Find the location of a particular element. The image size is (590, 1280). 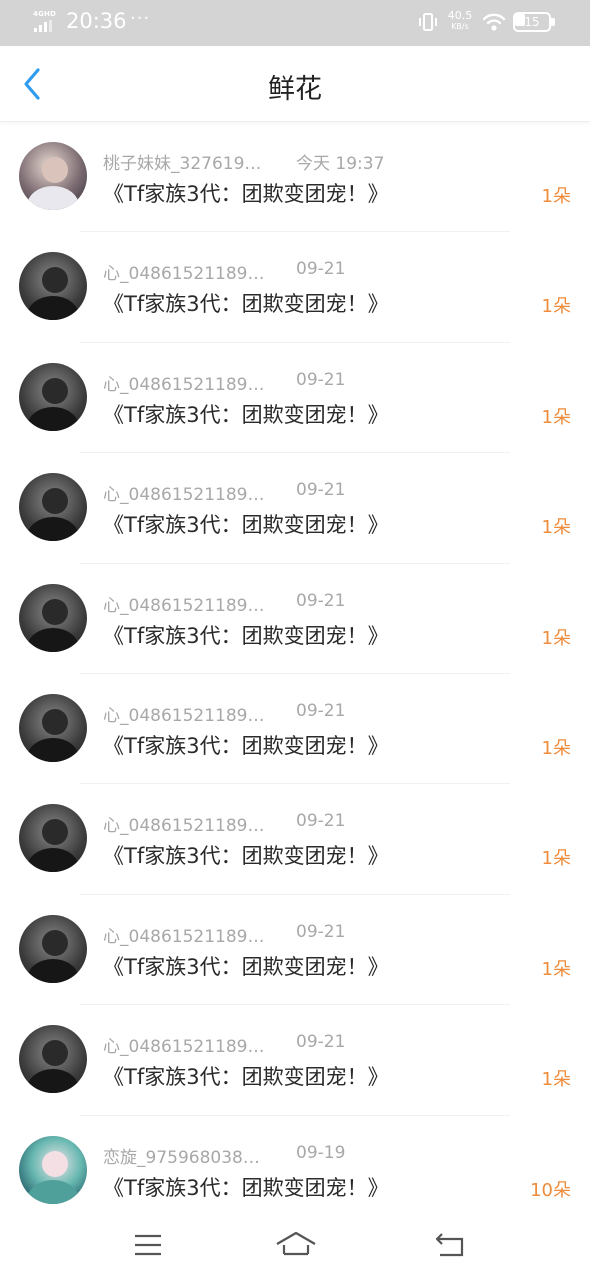

back-button is located at coordinates (32, 84).